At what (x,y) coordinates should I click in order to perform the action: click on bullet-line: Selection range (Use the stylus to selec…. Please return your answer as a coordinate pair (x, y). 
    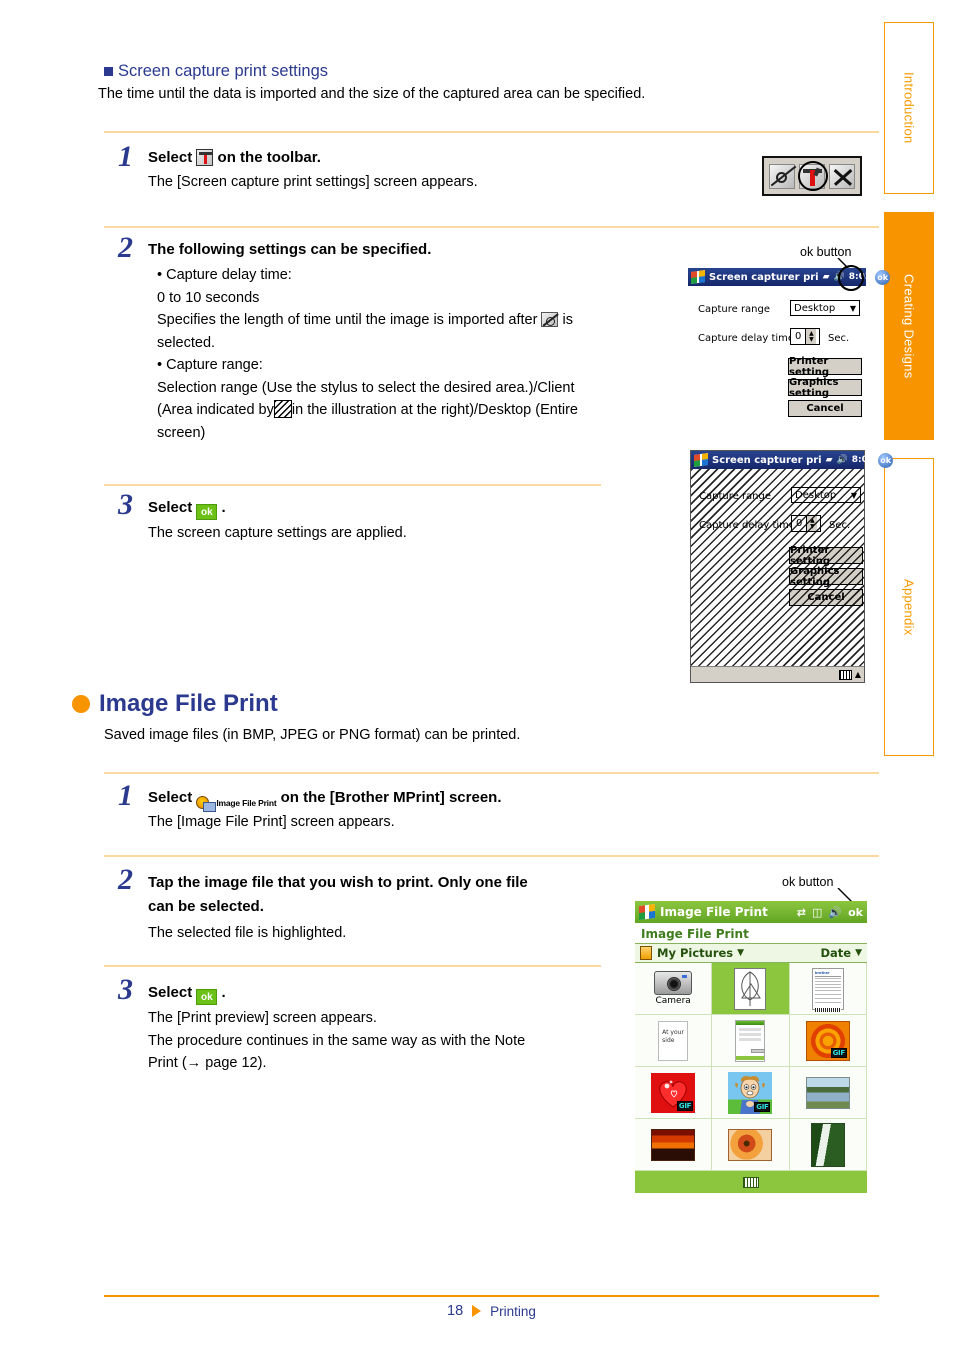
    Looking at the image, I should click on (366, 387).